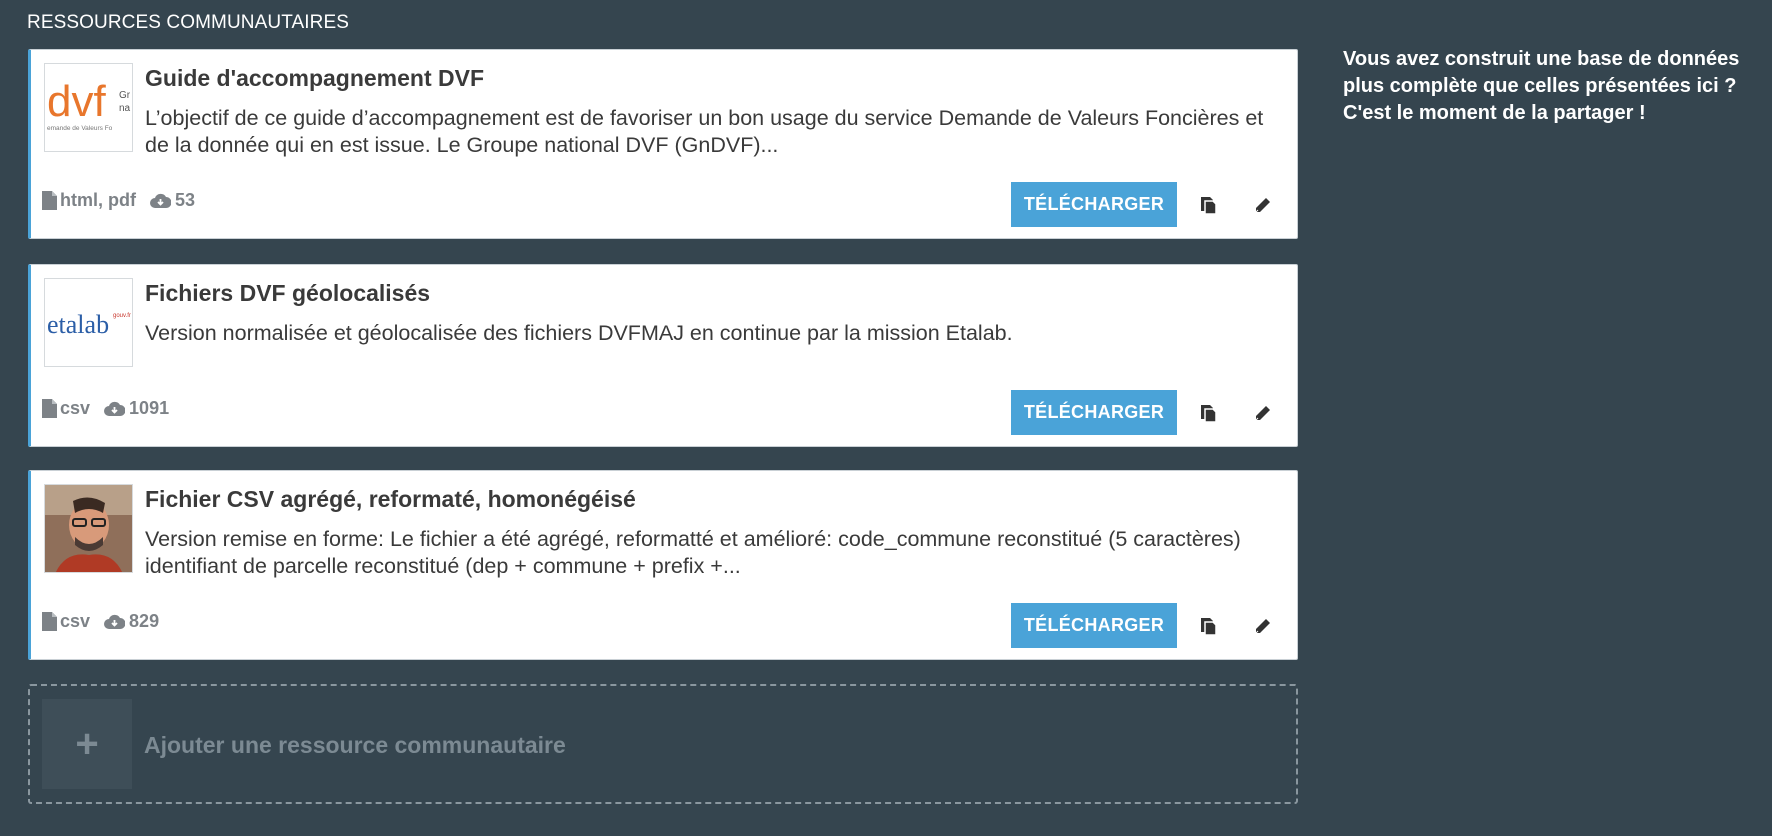 The image size is (1772, 836). Describe the element at coordinates (122, 316) in the screenshot. I see `svg-text: gouv.fr` at that location.